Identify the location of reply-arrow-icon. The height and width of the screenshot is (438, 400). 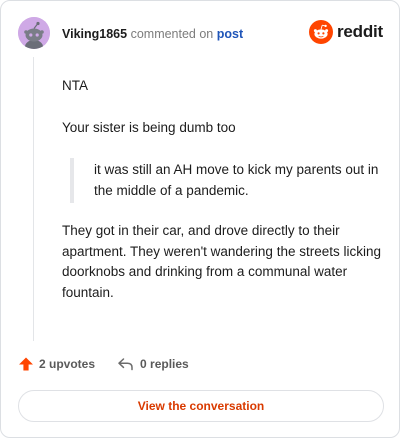
(125, 364).